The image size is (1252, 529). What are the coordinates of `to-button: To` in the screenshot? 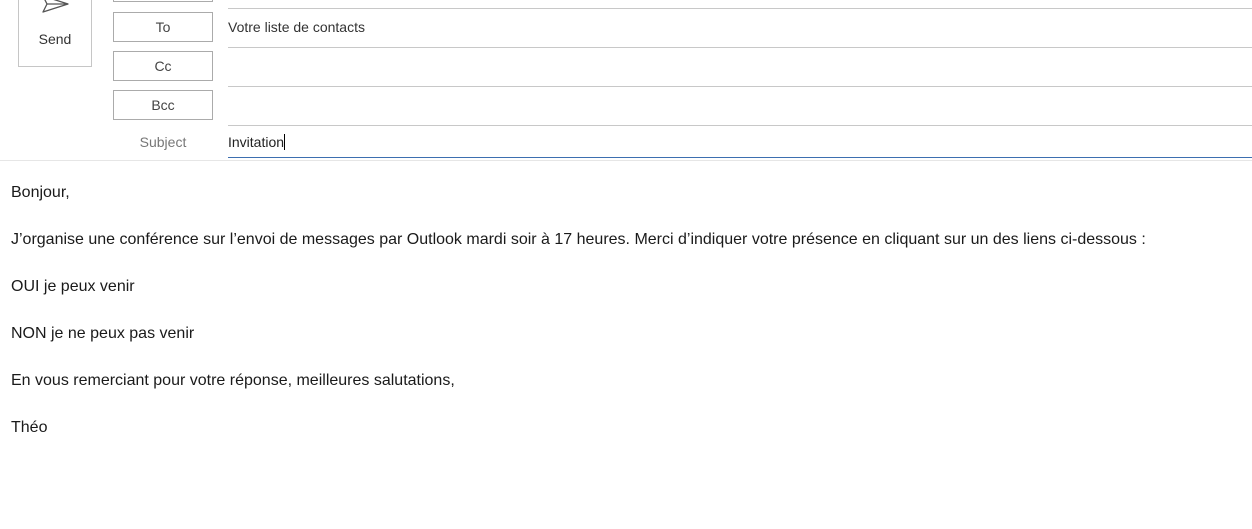 It's located at (163, 27).